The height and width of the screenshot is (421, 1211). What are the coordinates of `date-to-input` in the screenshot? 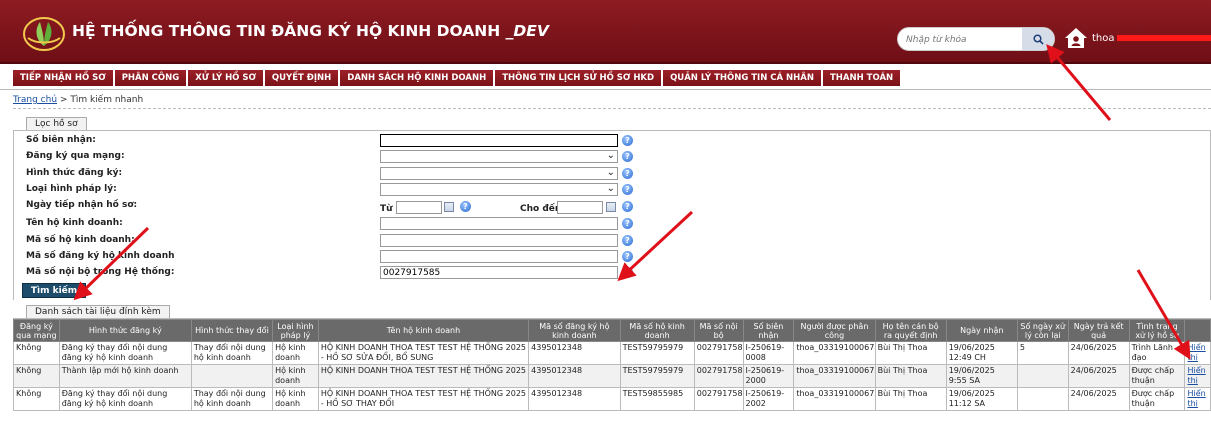 It's located at (580, 207).